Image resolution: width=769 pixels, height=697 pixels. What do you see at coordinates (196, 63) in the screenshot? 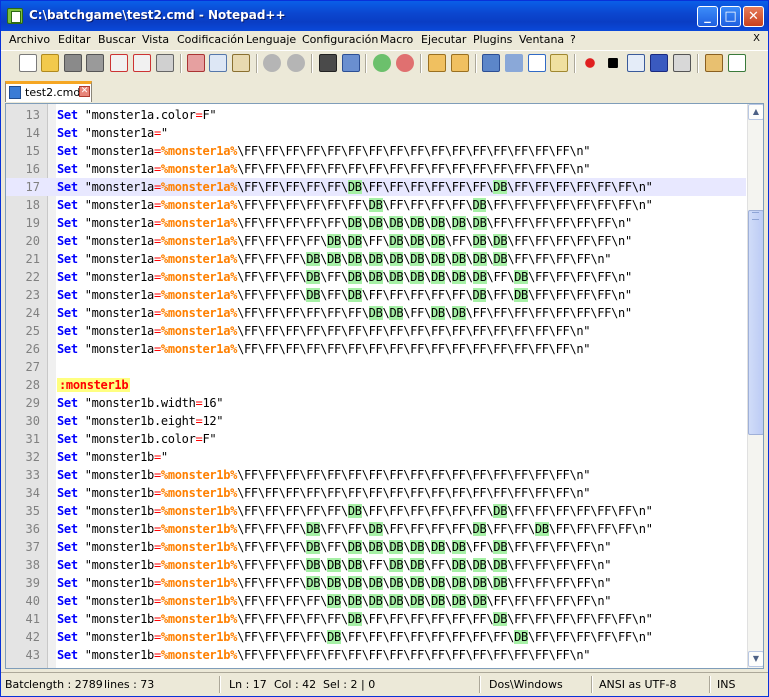
I see `cut-icon` at bounding box center [196, 63].